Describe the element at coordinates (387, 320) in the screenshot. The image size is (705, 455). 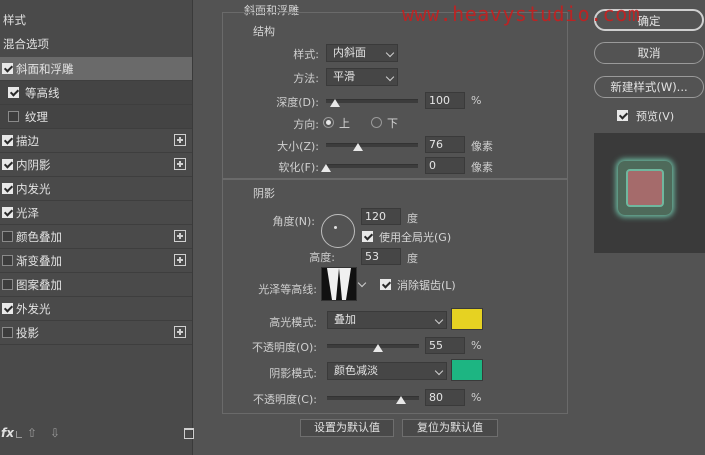
I see `highlight-mode-select: 叠加` at that location.